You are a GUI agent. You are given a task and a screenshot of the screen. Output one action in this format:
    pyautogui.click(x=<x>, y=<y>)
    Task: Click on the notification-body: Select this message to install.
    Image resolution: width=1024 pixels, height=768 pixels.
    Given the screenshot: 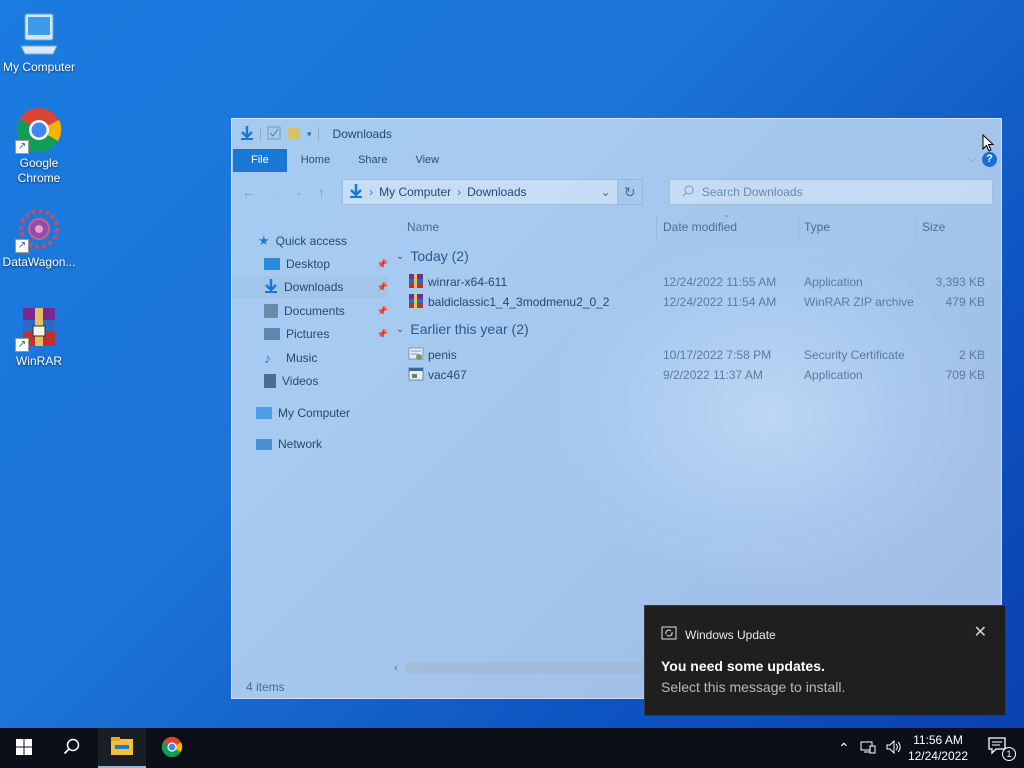 What is the action you would take?
    pyautogui.click(x=753, y=687)
    